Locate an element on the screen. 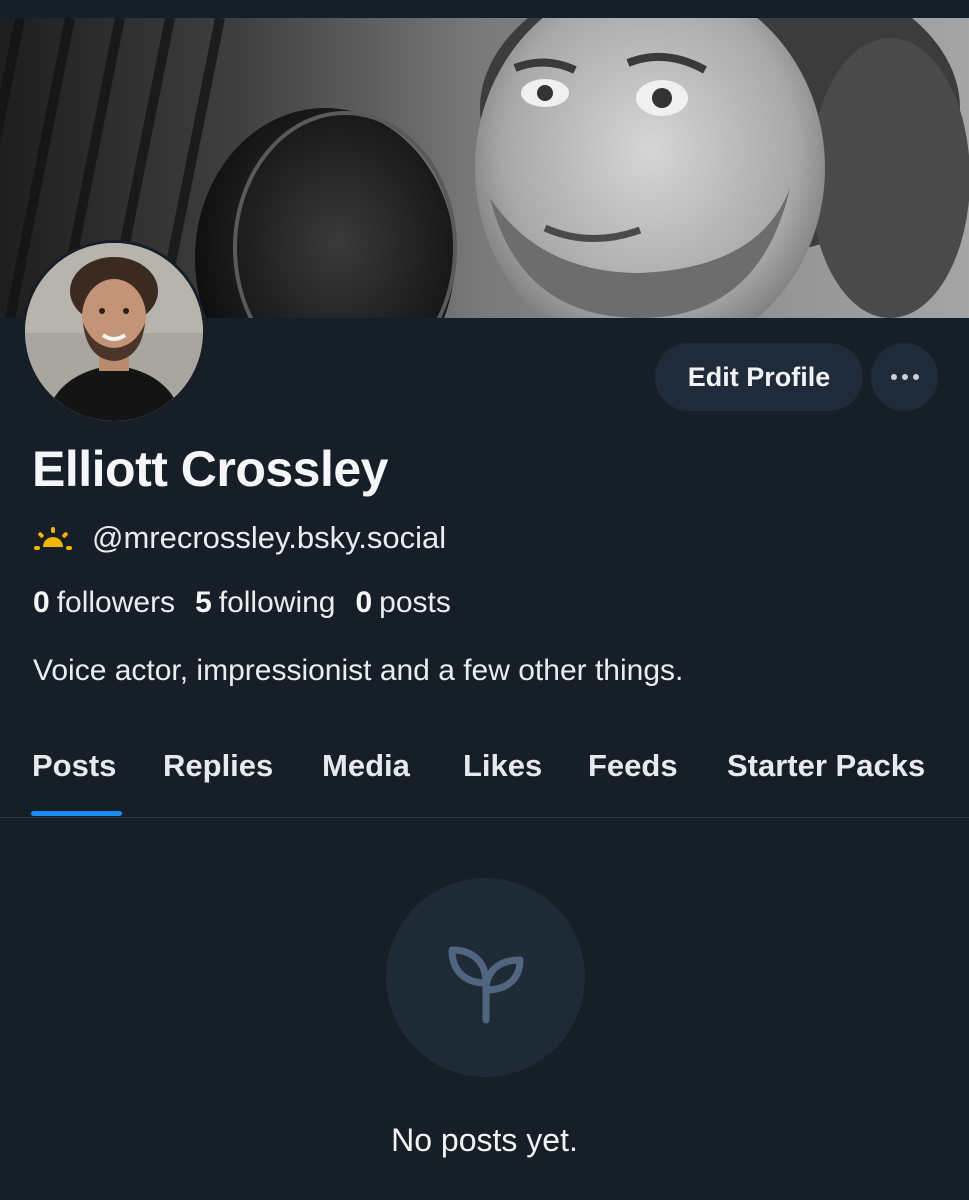 This screenshot has height=1200, width=969. handle: @mrecrossley.bsky.social is located at coordinates (269, 538).